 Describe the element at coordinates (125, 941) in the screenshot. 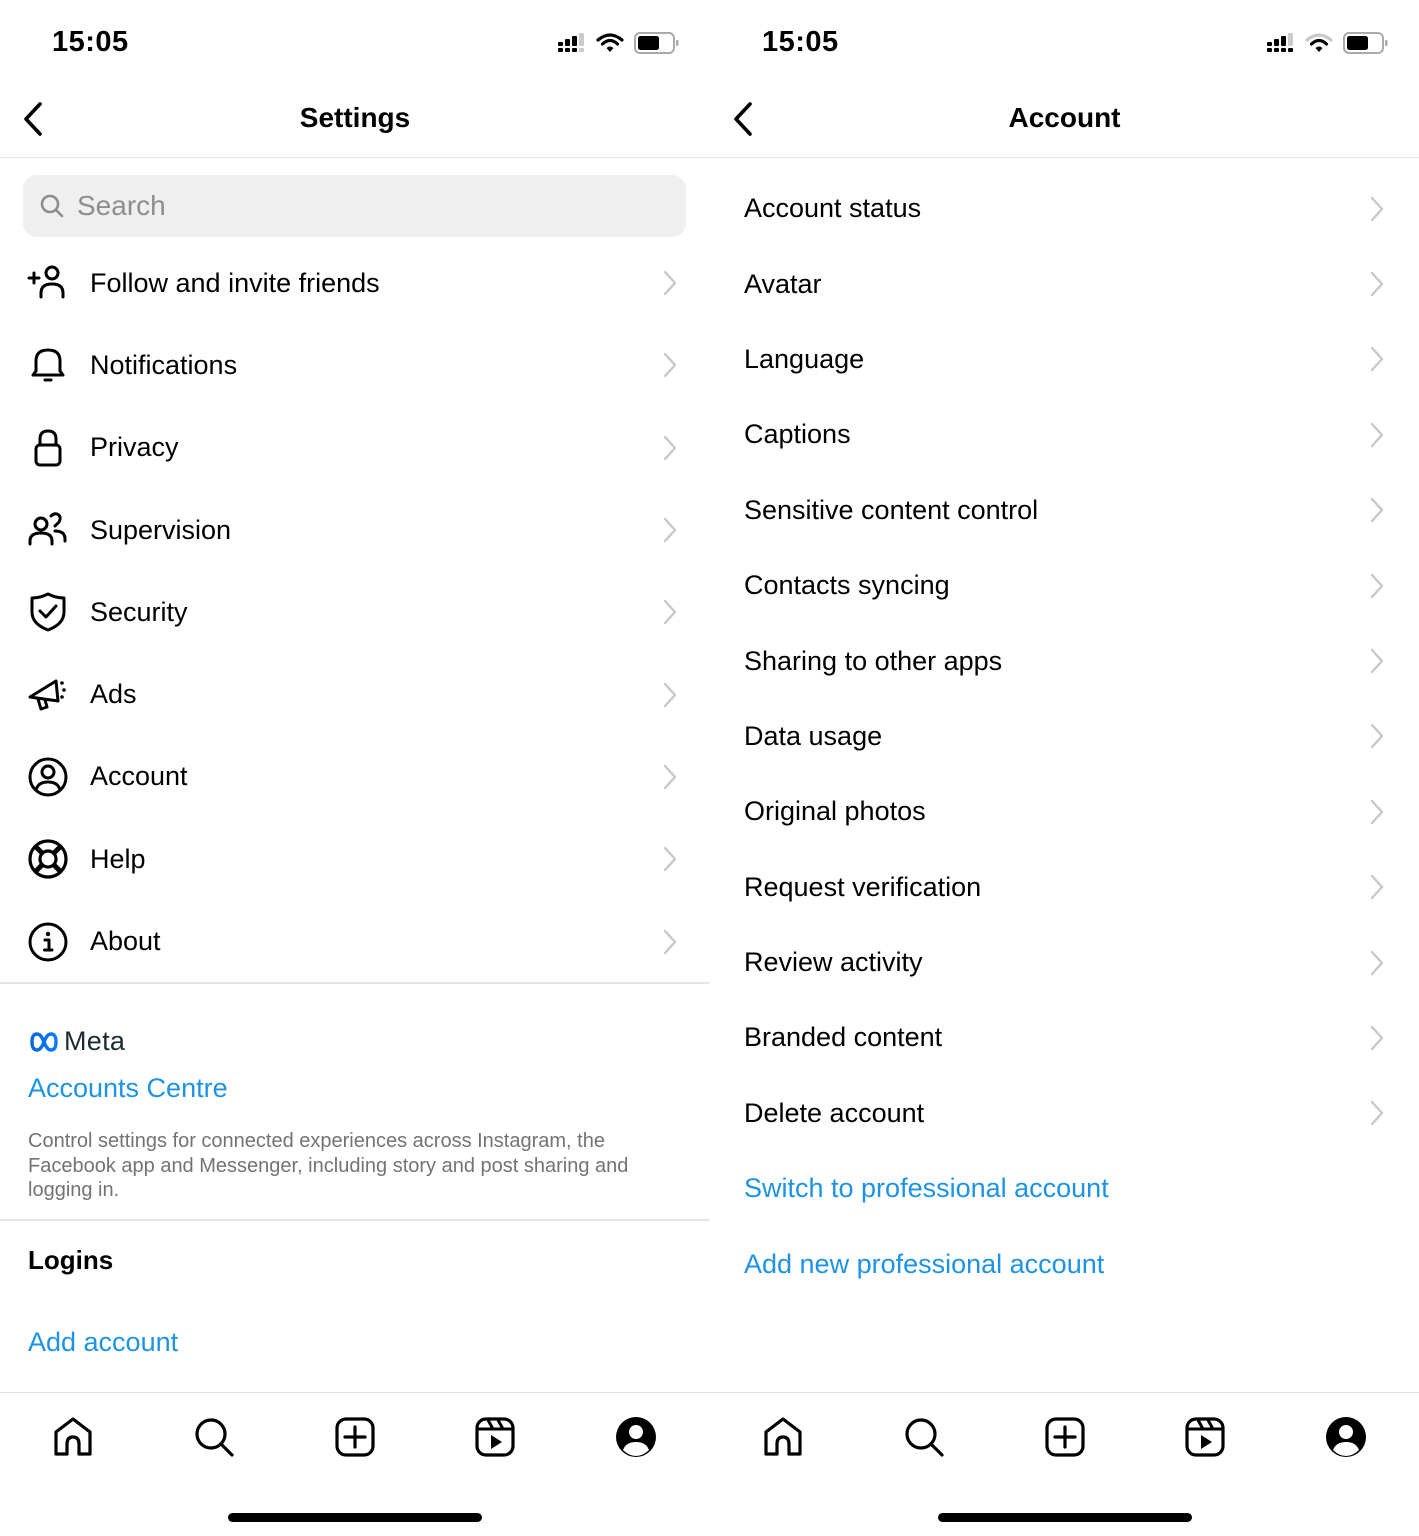

I see `settings-item-label: About` at that location.